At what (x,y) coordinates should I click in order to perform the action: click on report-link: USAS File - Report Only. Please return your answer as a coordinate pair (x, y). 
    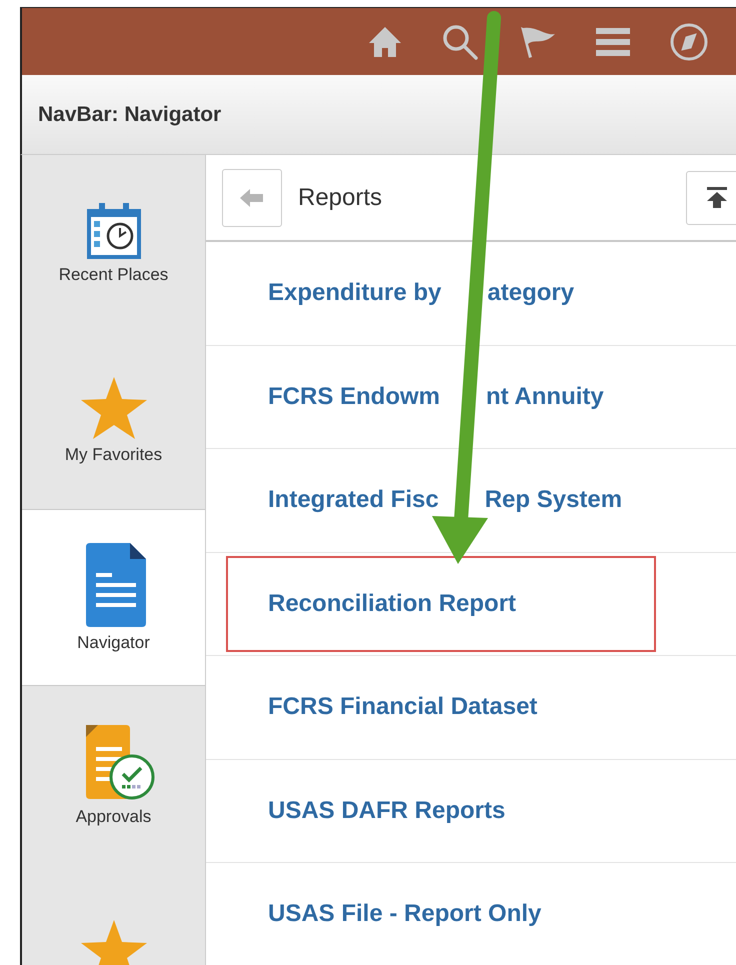
    Looking at the image, I should click on (405, 914).